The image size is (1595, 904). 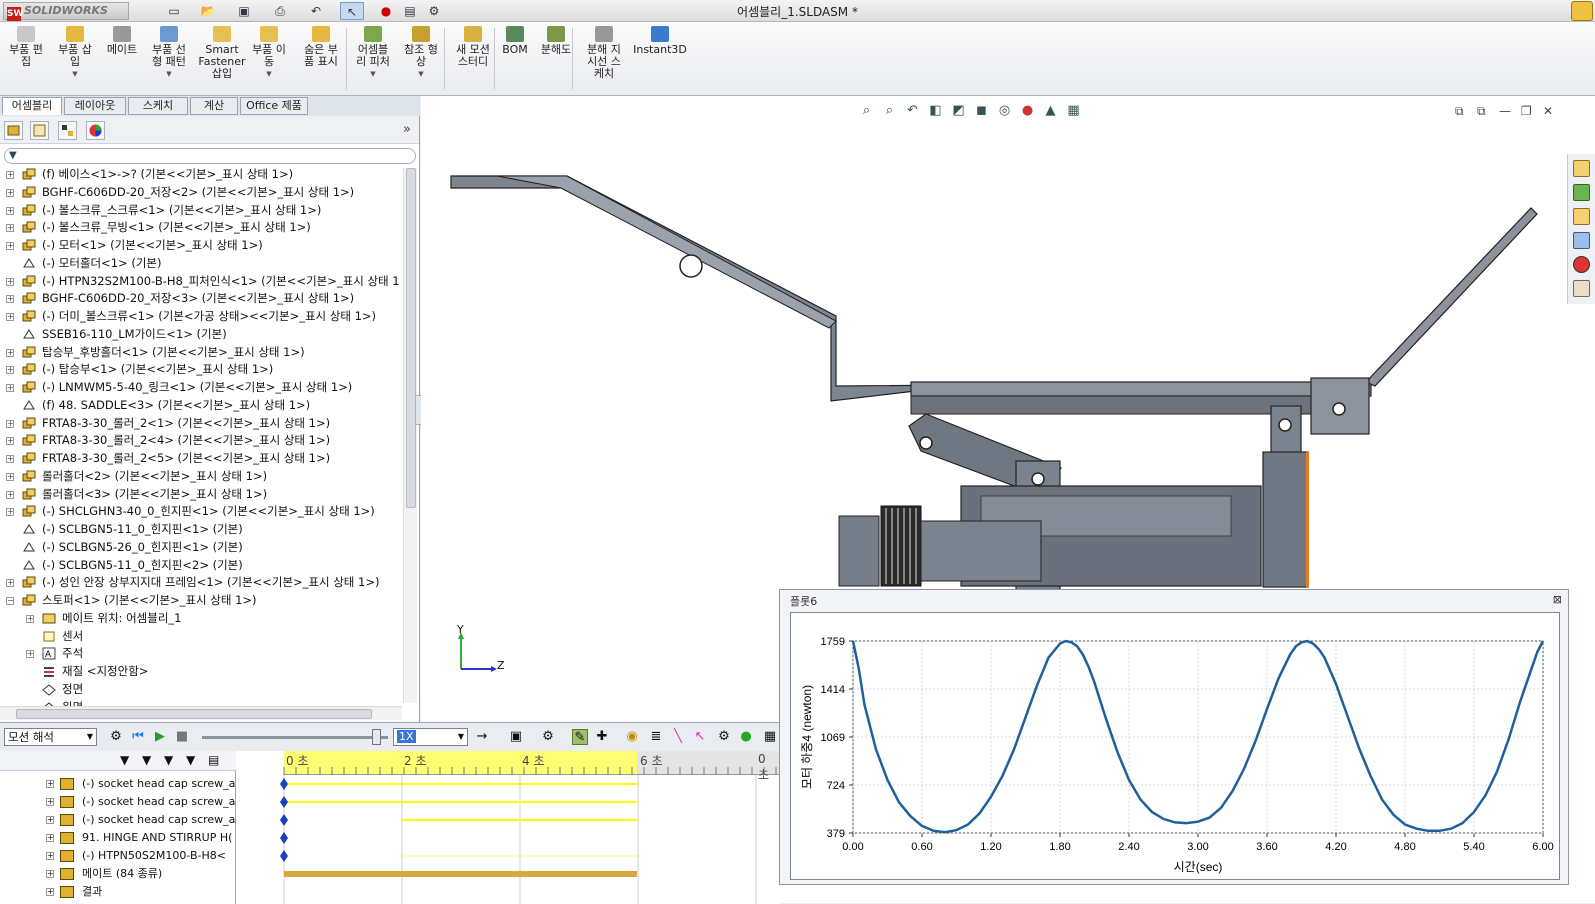 What do you see at coordinates (556, 41) in the screenshot?
I see `ribbon-button-11: 분해도` at bounding box center [556, 41].